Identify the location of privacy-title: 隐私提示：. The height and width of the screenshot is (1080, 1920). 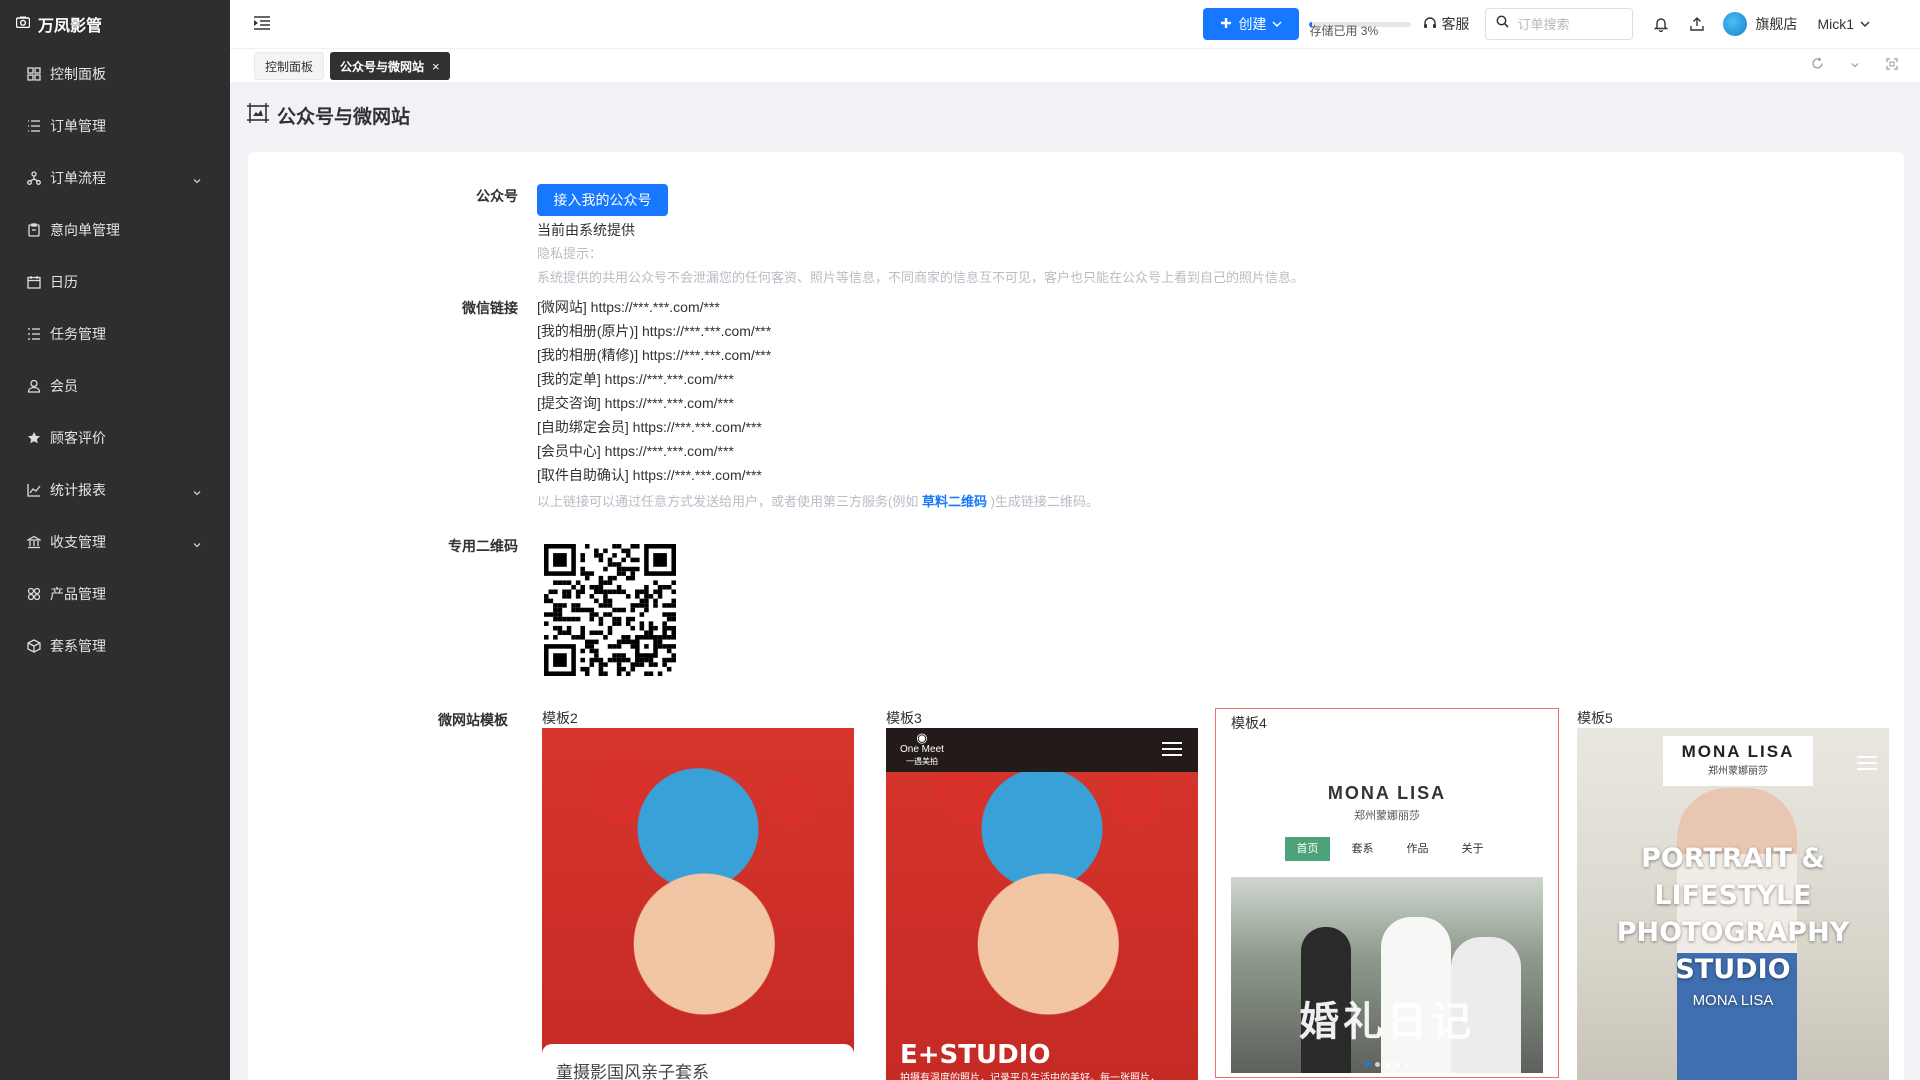
(570, 253).